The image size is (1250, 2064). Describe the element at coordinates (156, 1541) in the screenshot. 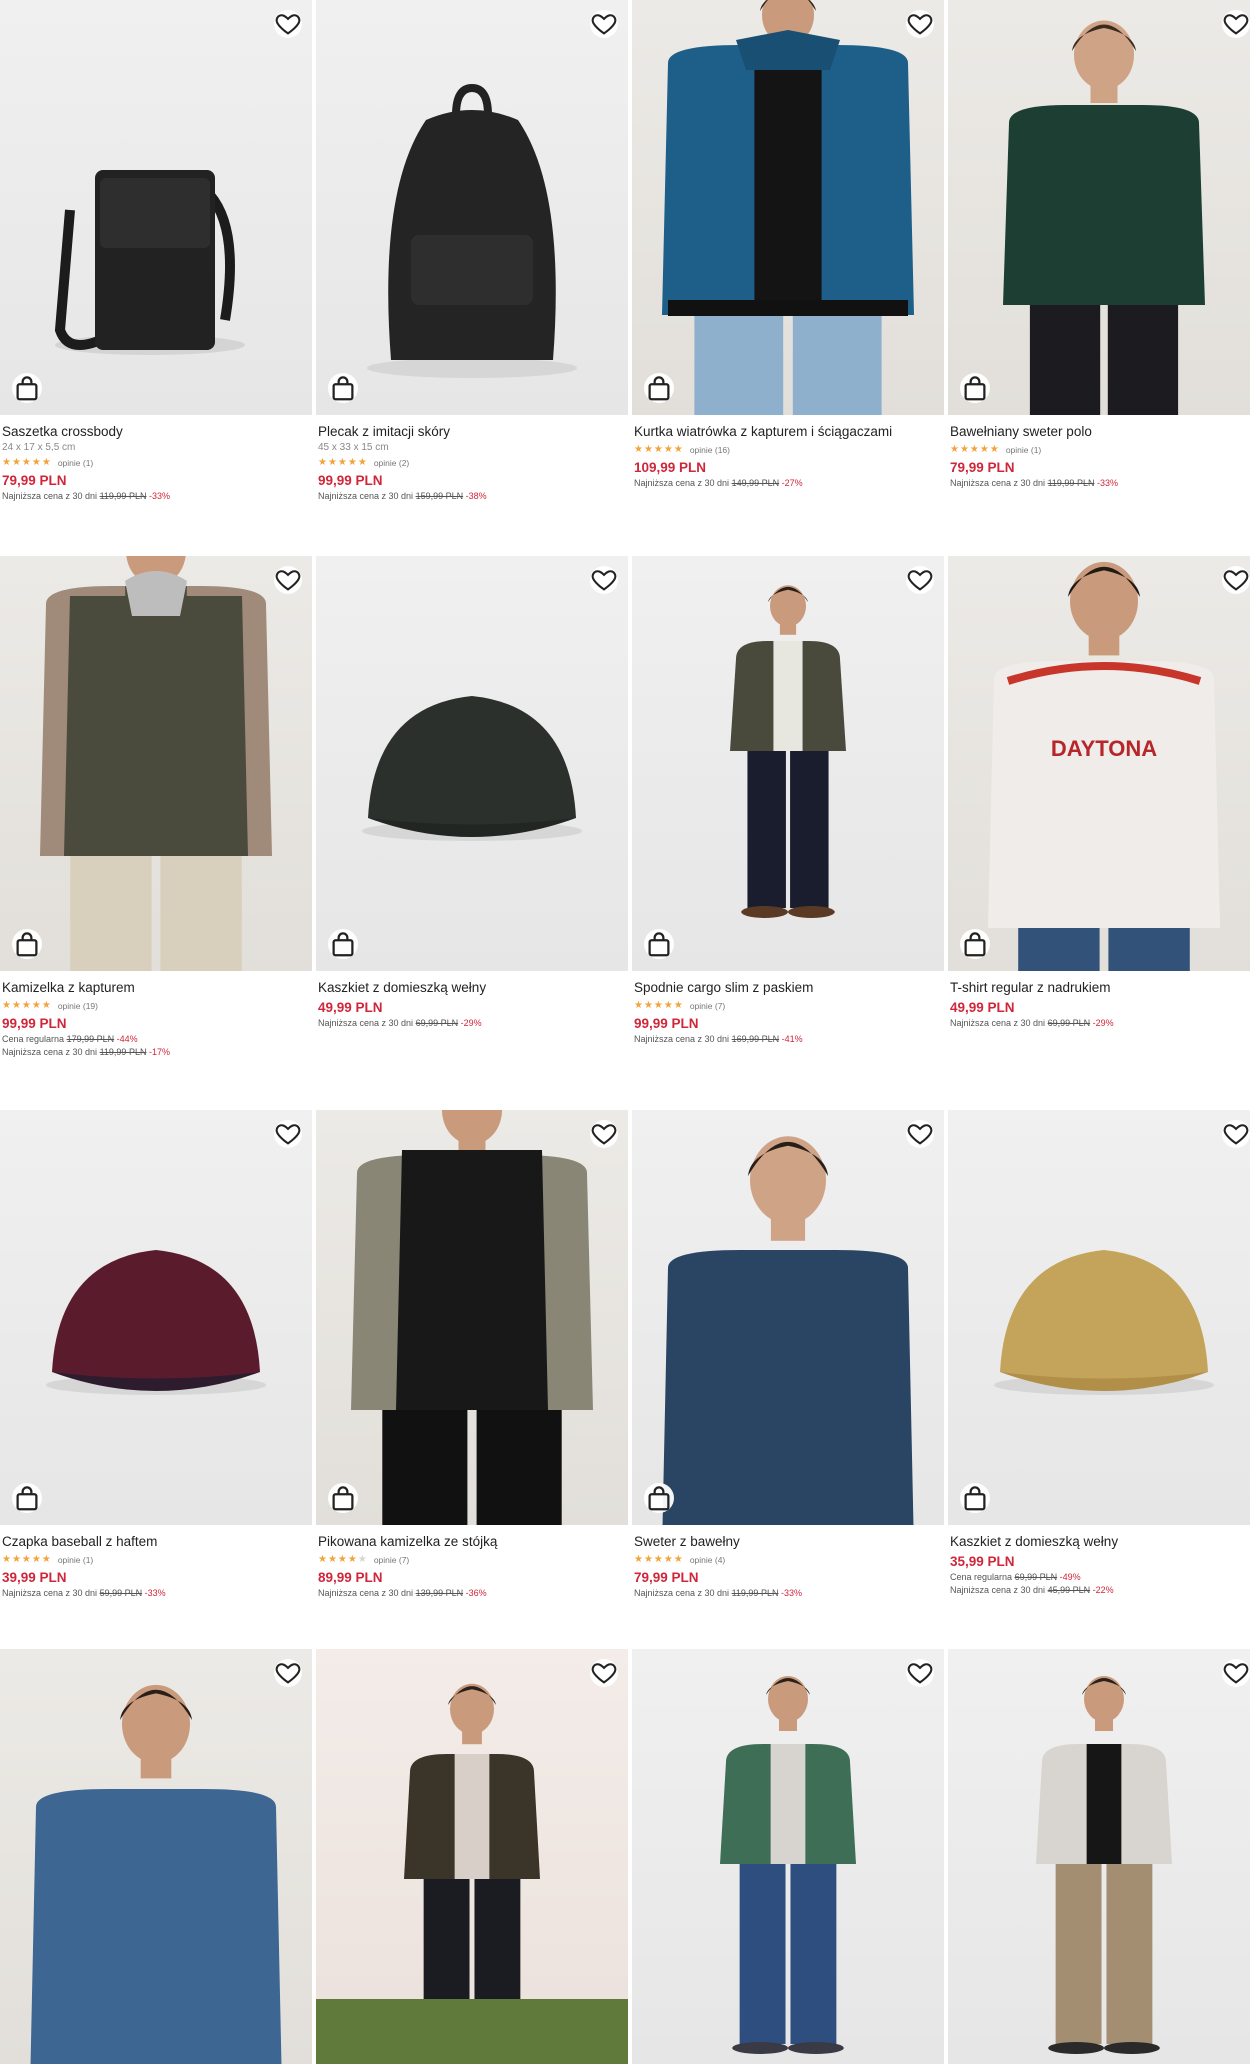

I see `product-name: Czapka baseball z haftem` at that location.